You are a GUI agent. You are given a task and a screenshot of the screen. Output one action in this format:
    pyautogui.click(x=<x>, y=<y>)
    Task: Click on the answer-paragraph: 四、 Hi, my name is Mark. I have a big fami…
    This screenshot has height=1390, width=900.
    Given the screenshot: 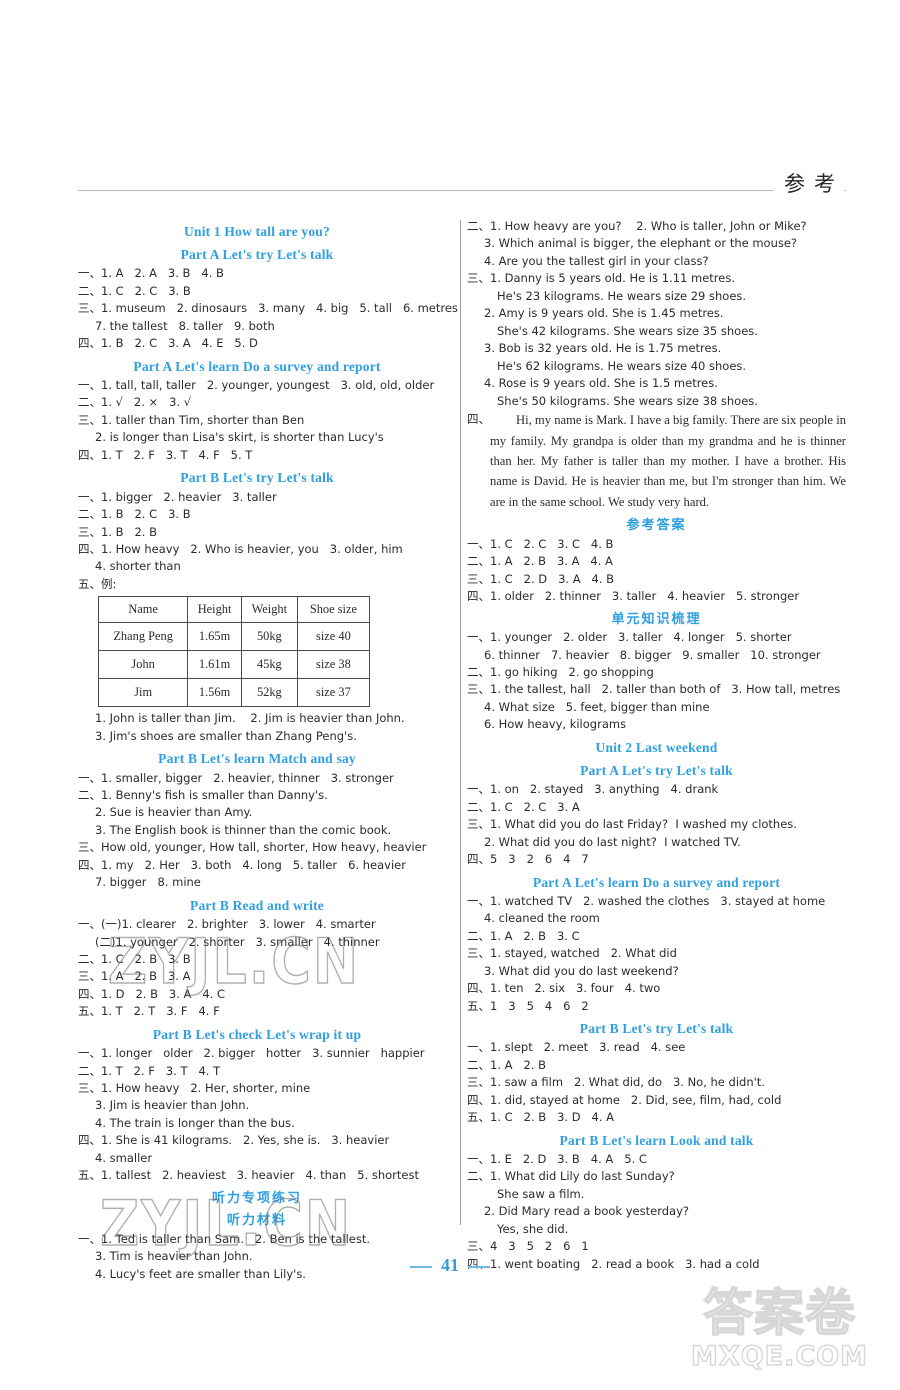 What is the action you would take?
    pyautogui.click(x=656, y=461)
    